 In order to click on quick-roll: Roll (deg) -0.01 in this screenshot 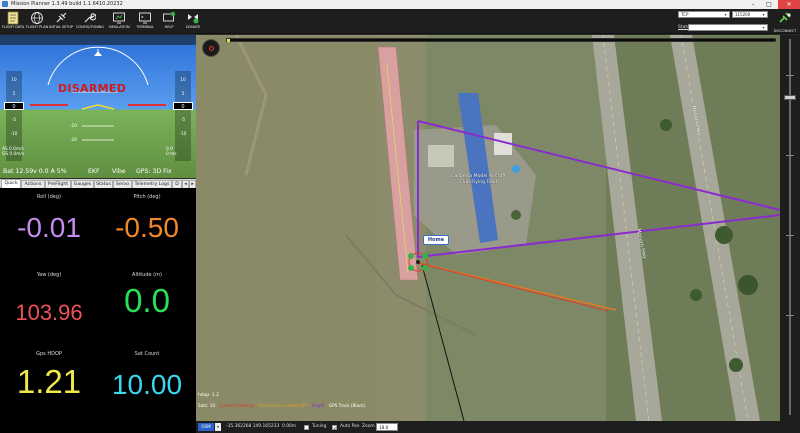, I will do `click(49, 218)`.